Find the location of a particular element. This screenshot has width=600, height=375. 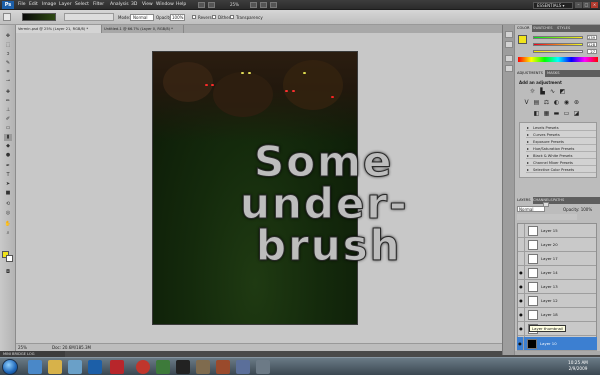

color-ramp is located at coordinates (558, 59).